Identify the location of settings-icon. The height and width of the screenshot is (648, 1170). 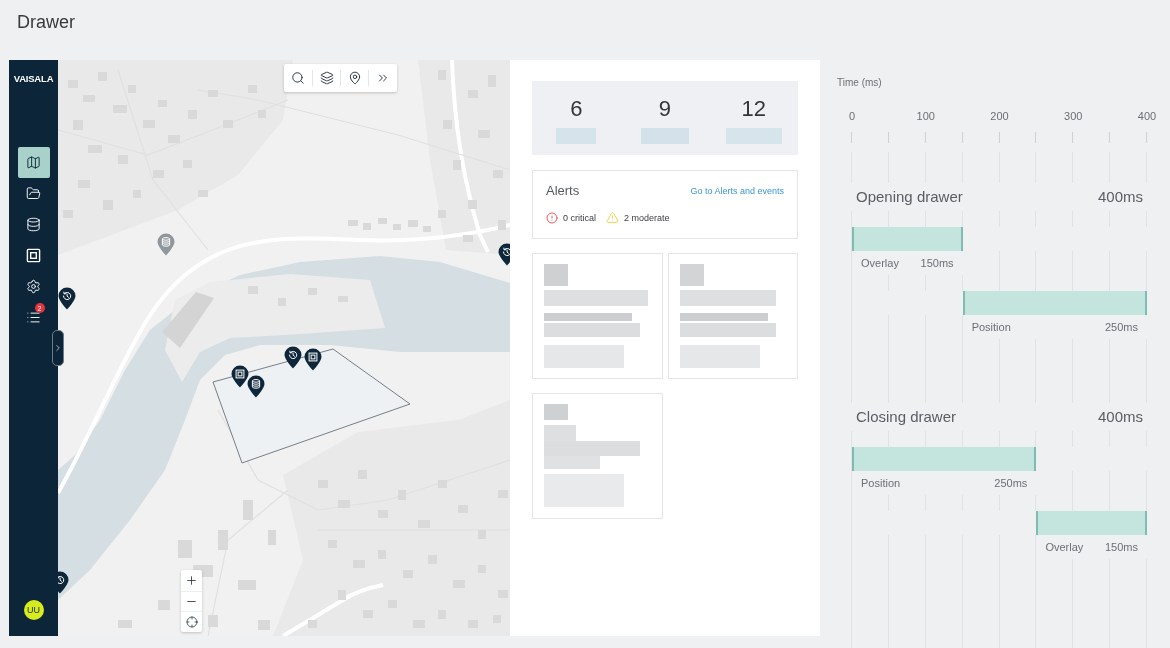
(33, 286).